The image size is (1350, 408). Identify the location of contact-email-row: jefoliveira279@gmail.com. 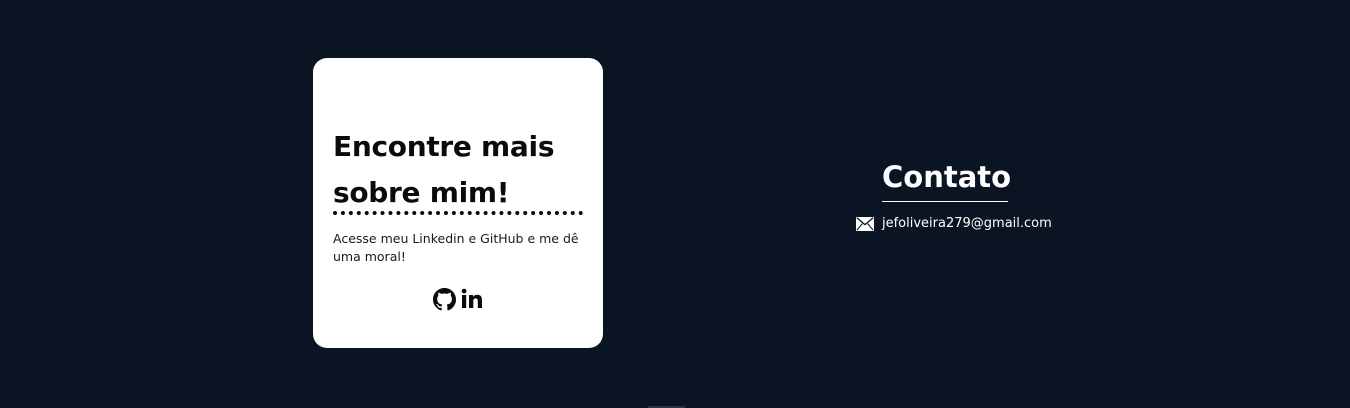
(954, 223).